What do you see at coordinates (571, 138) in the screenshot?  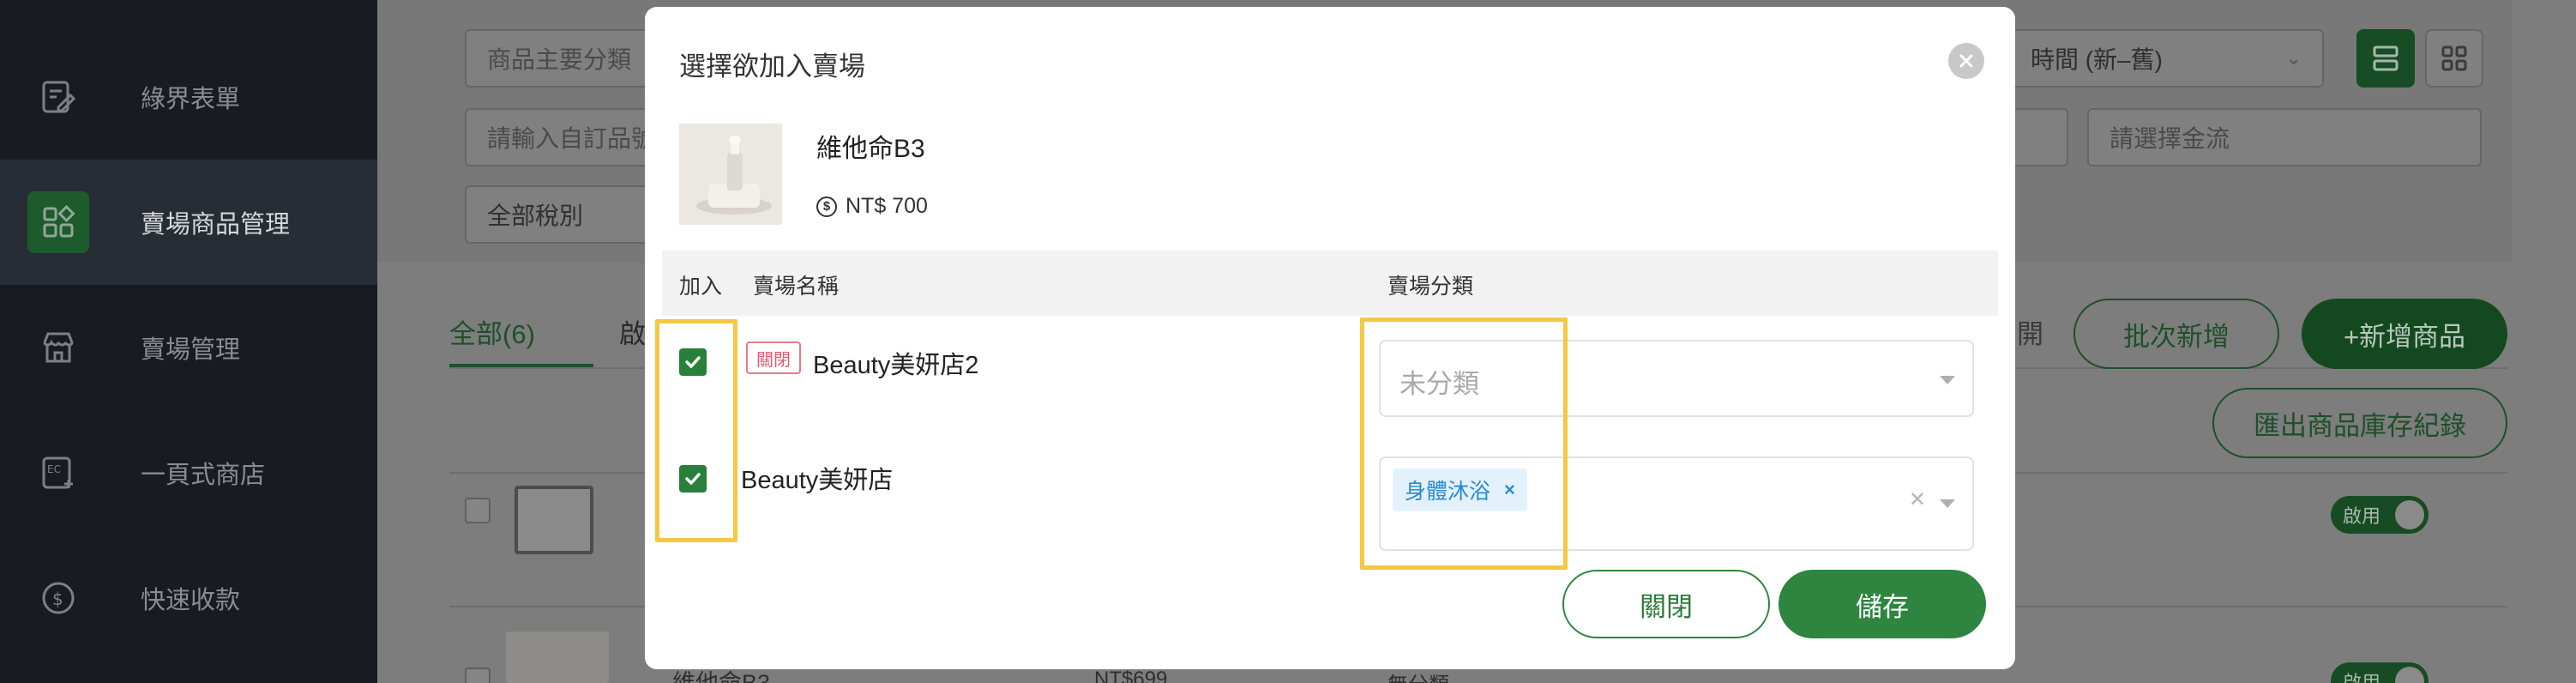 I see `order-number-placeholder: 請輸入自訂品號` at bounding box center [571, 138].